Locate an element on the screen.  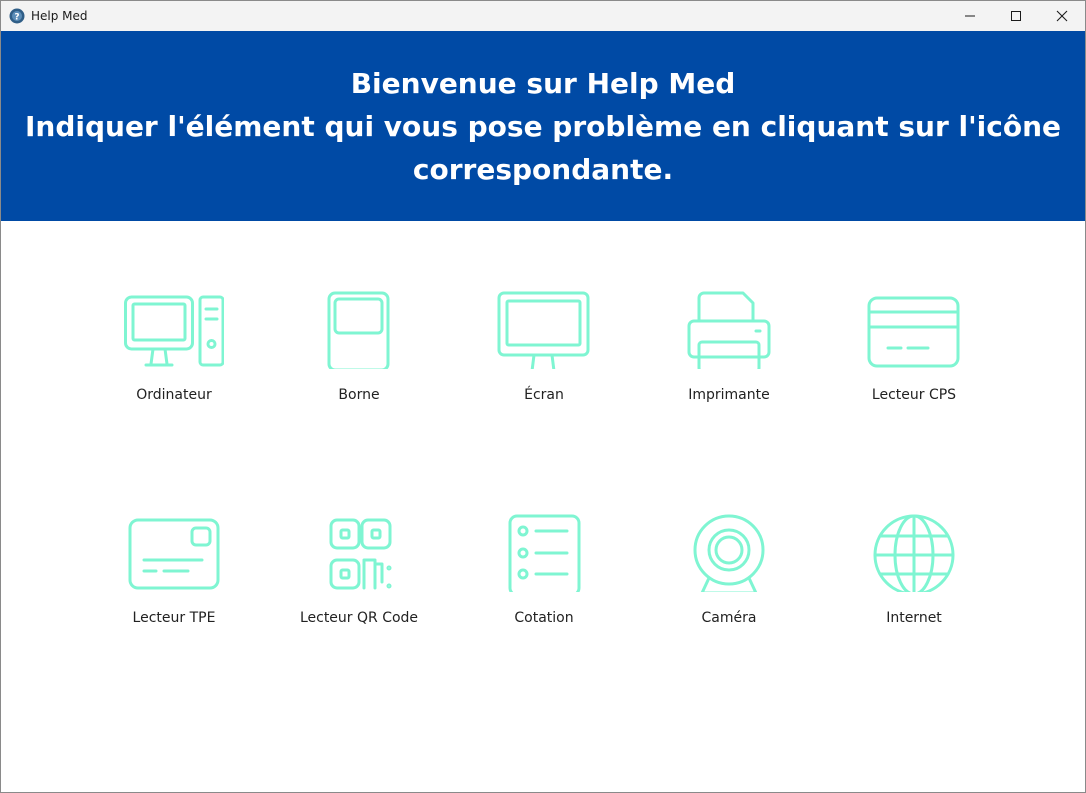
tile-camera: Caméra is located at coordinates (729, 587).